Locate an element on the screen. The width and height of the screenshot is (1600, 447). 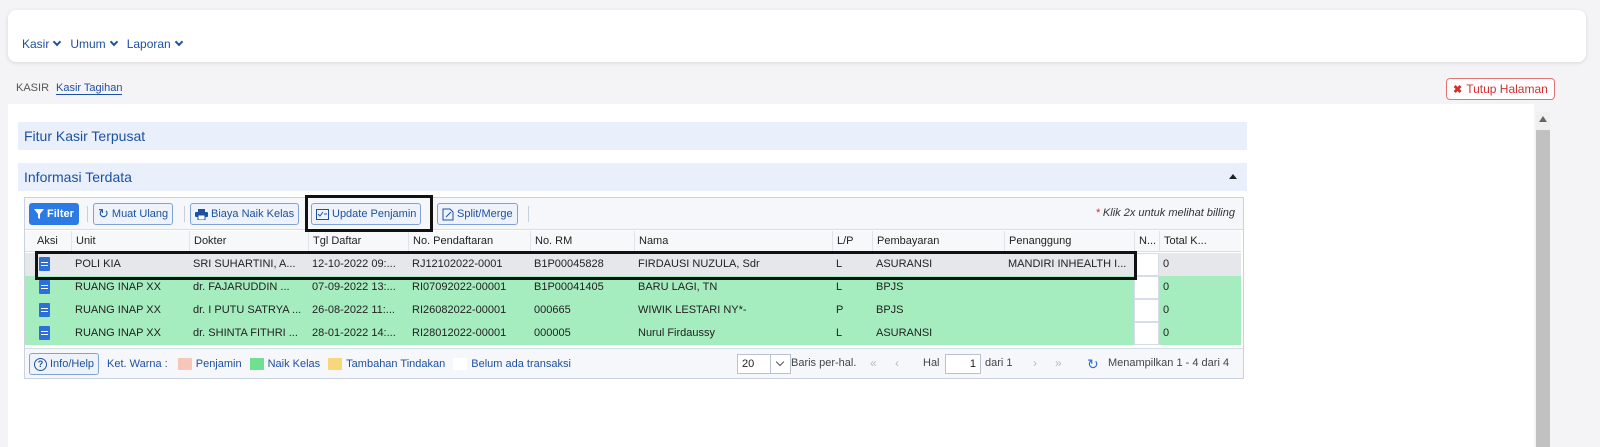
legend-swatch-tambahan is located at coordinates (335, 364).